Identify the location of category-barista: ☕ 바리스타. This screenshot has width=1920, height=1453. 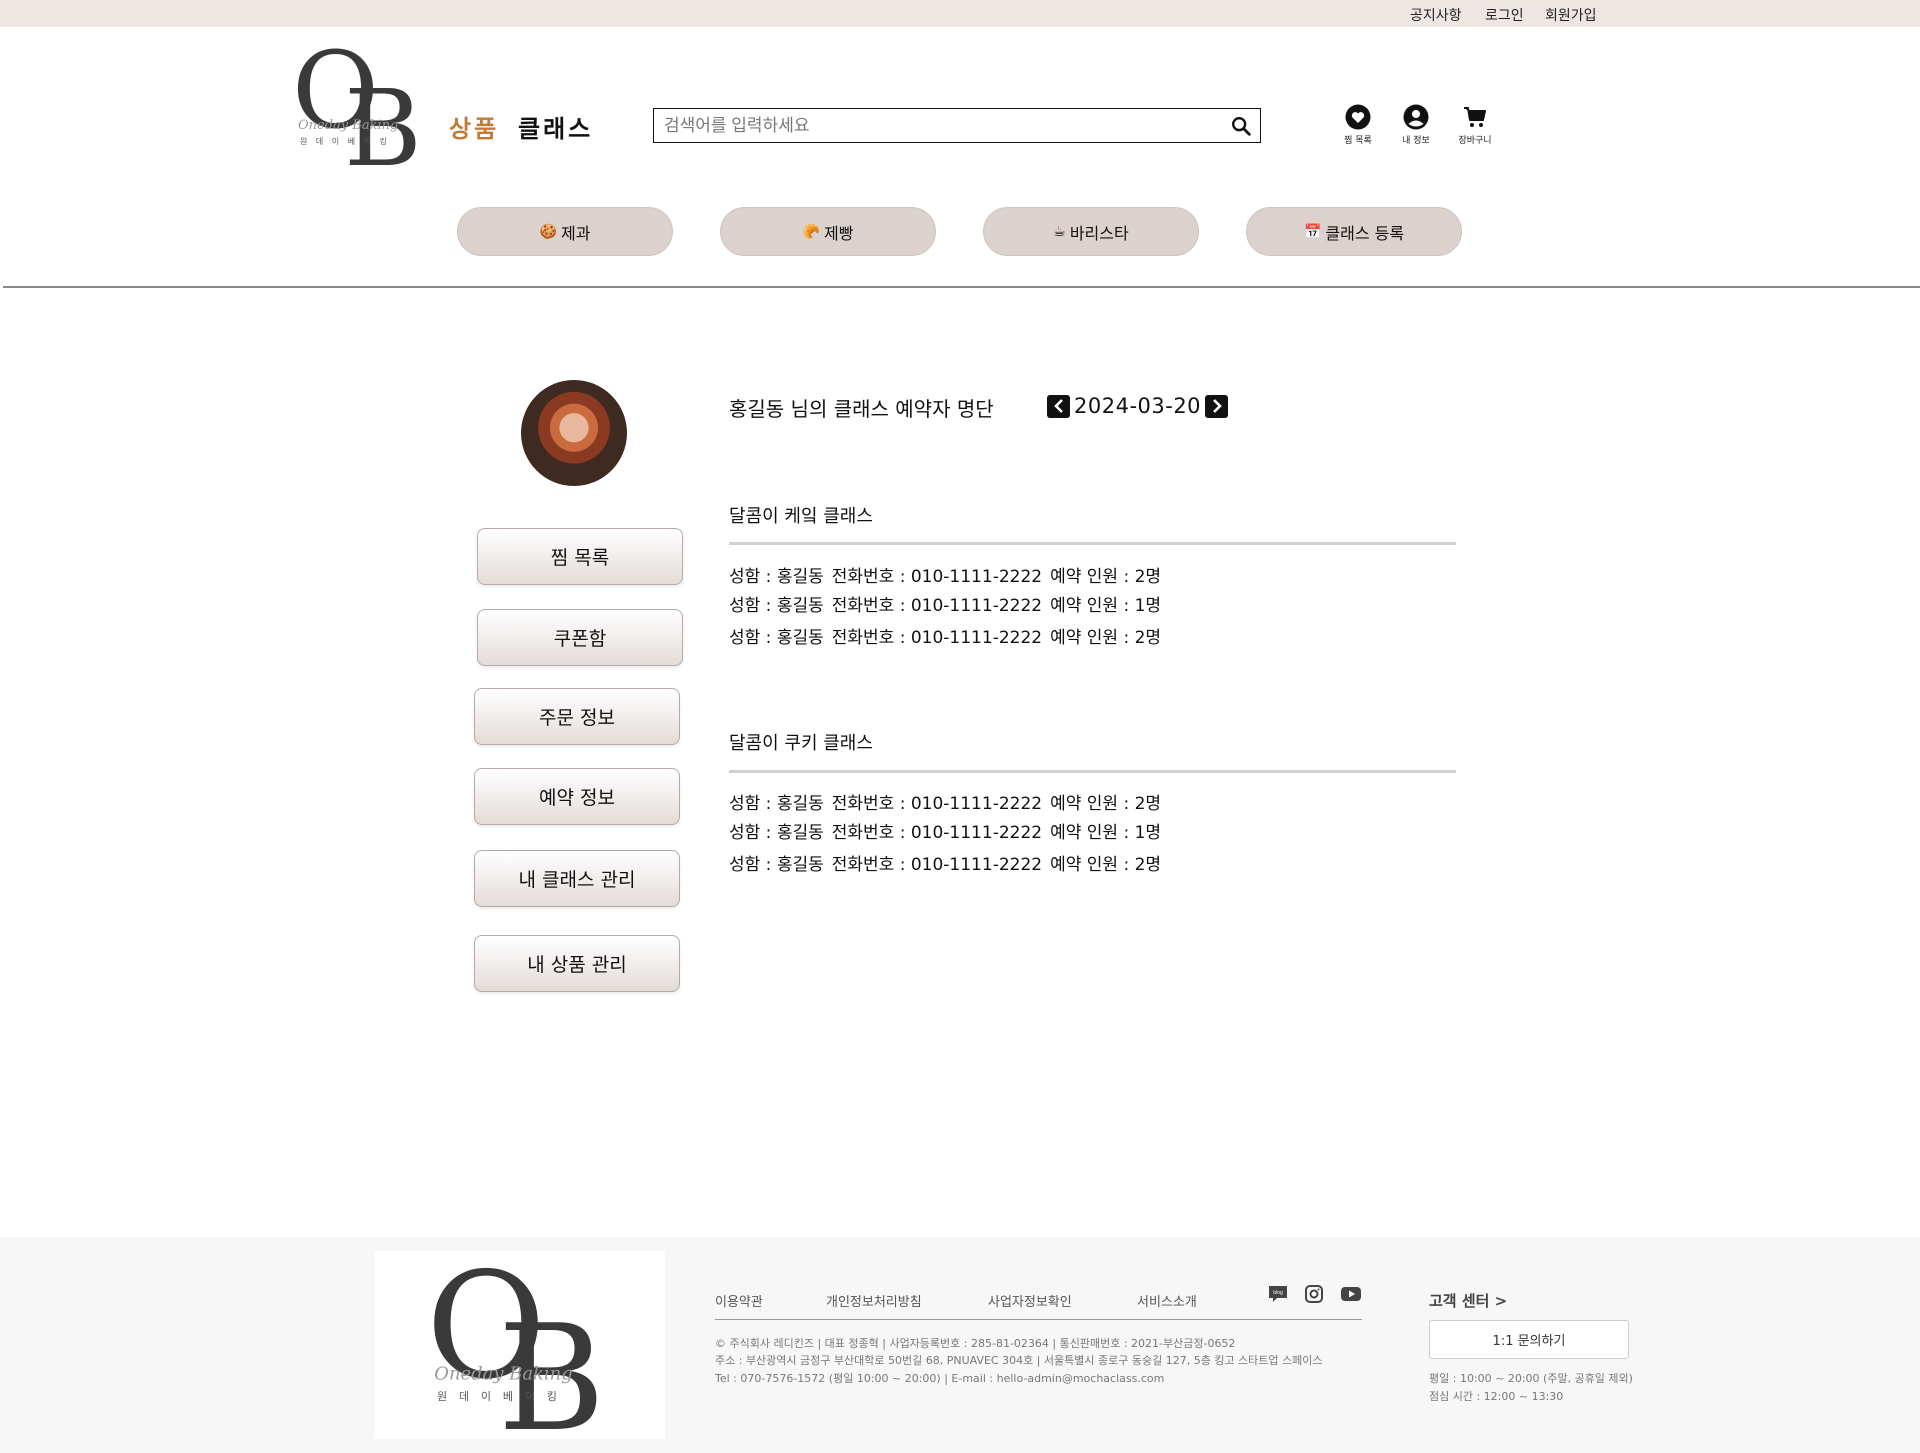
(1091, 231).